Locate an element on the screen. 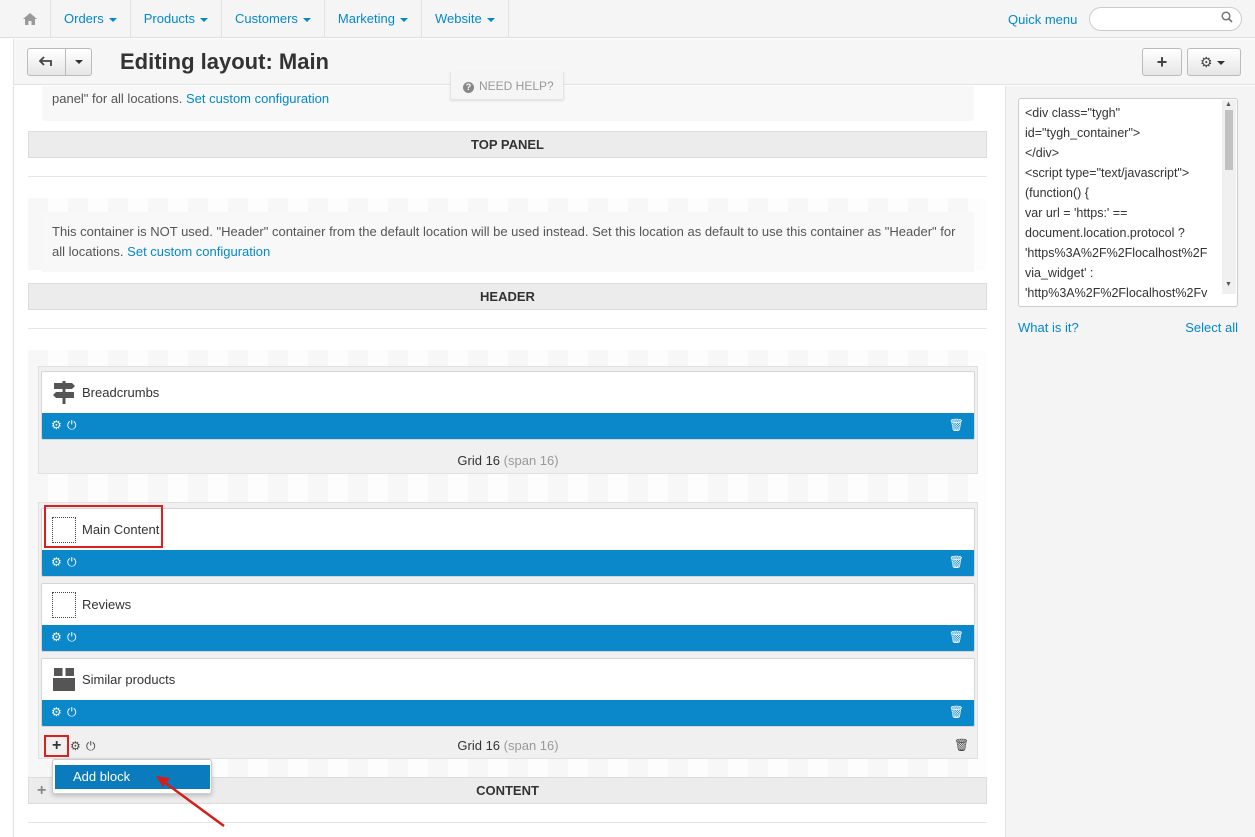  signpost-icon is located at coordinates (64, 392).